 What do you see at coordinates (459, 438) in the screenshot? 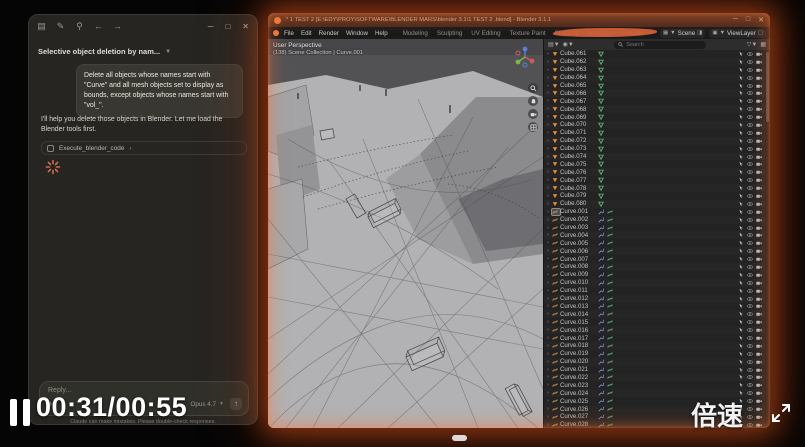
I see `progress-indicator` at bounding box center [459, 438].